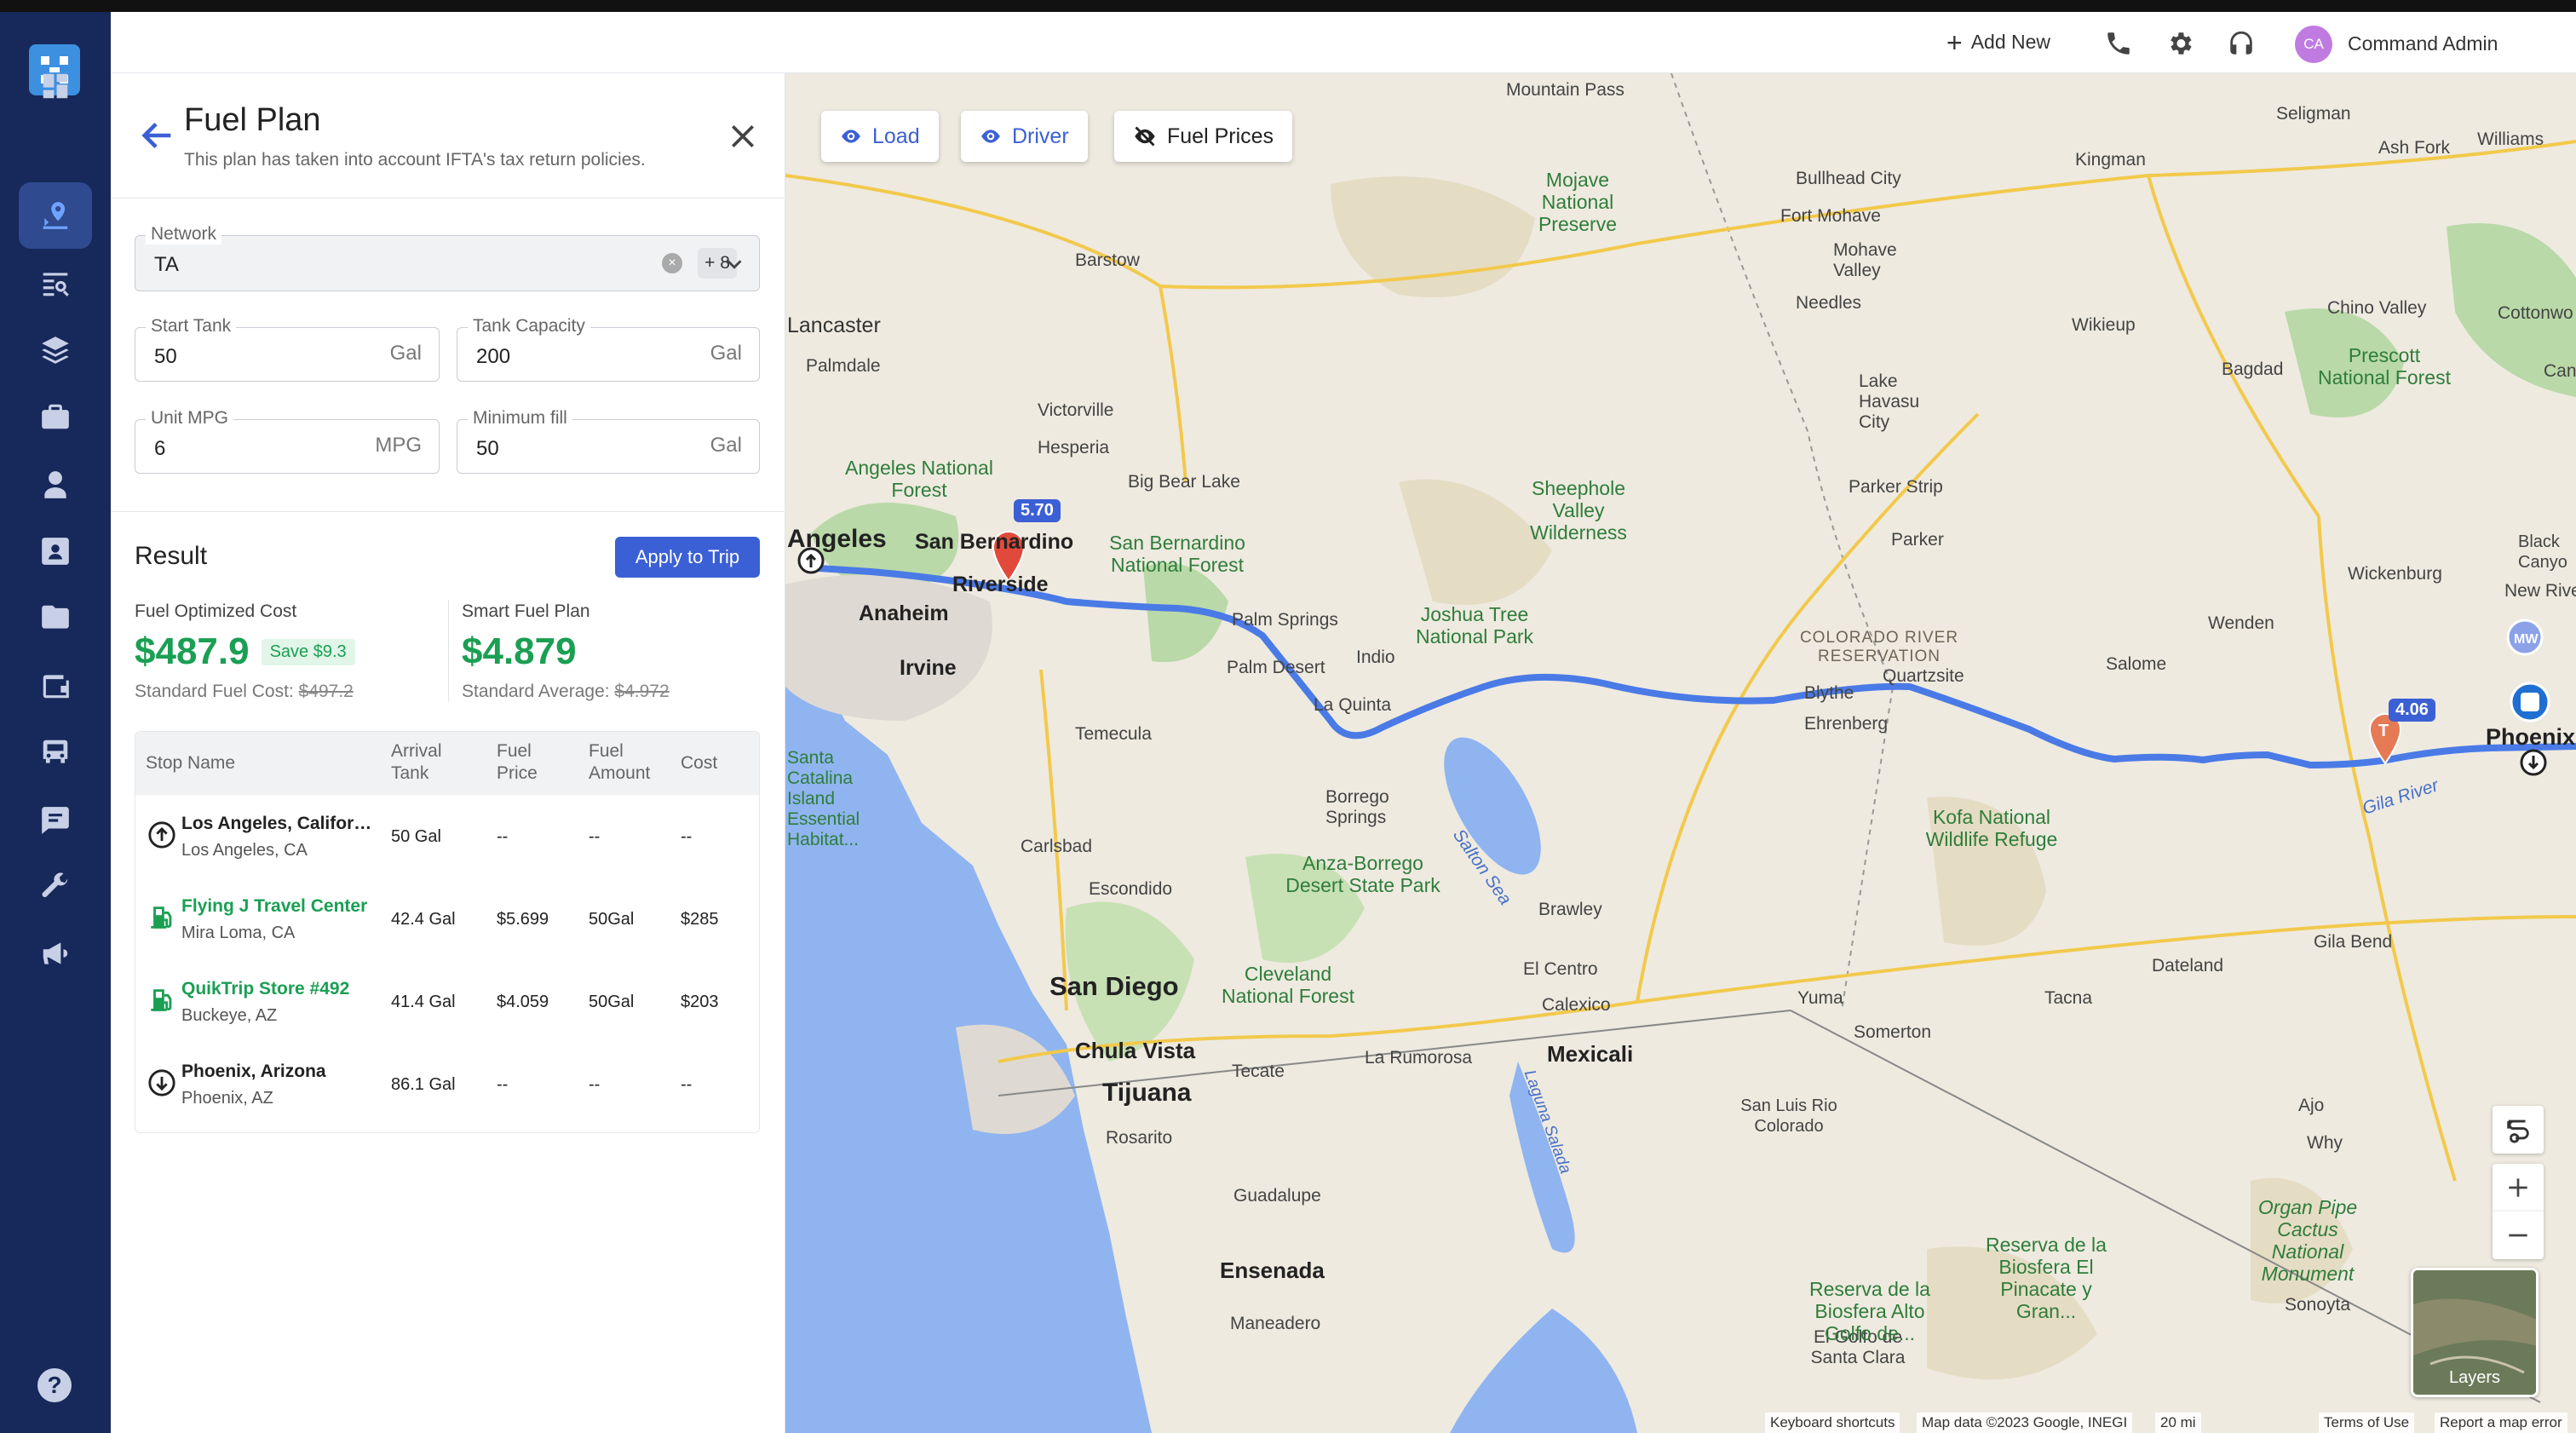 This screenshot has width=2576, height=1433. I want to click on stop-cost: --, so click(687, 836).